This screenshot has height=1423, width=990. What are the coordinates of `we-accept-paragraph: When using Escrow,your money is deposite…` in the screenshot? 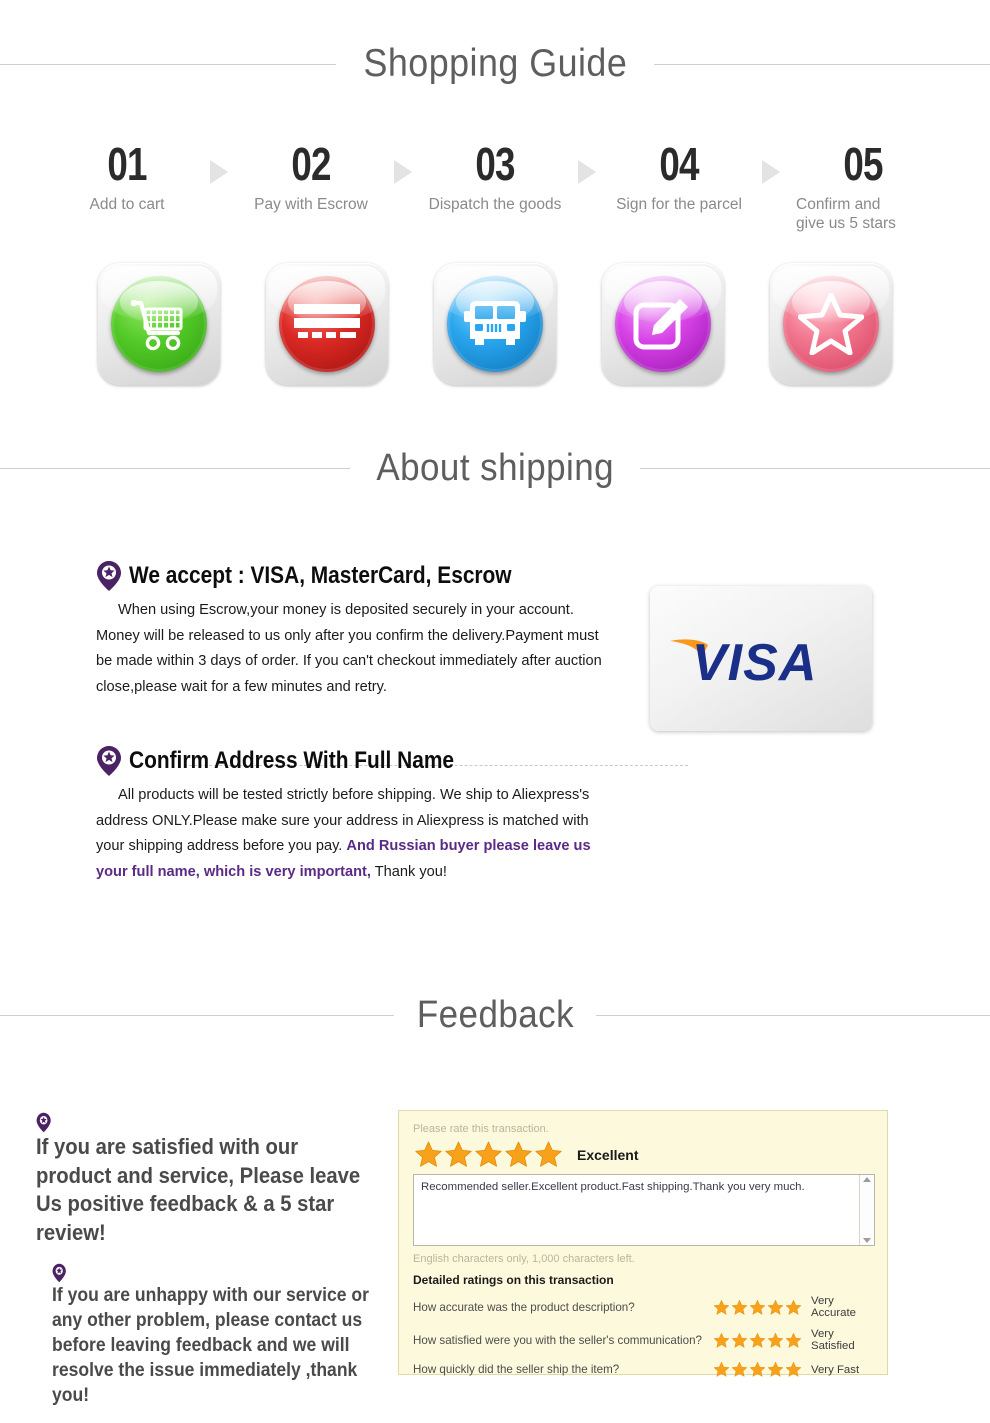 It's located at (349, 648).